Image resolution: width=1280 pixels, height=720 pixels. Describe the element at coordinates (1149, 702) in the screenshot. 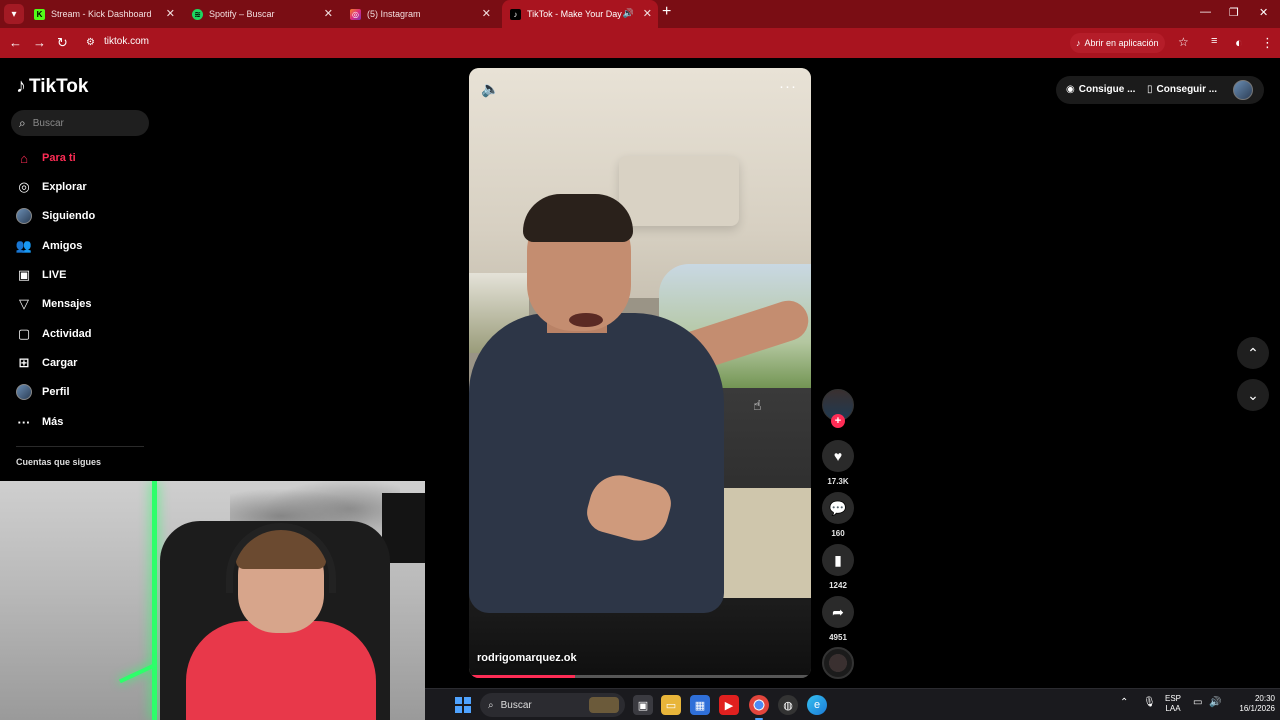

I see `microphone-icon: 🎙` at that location.